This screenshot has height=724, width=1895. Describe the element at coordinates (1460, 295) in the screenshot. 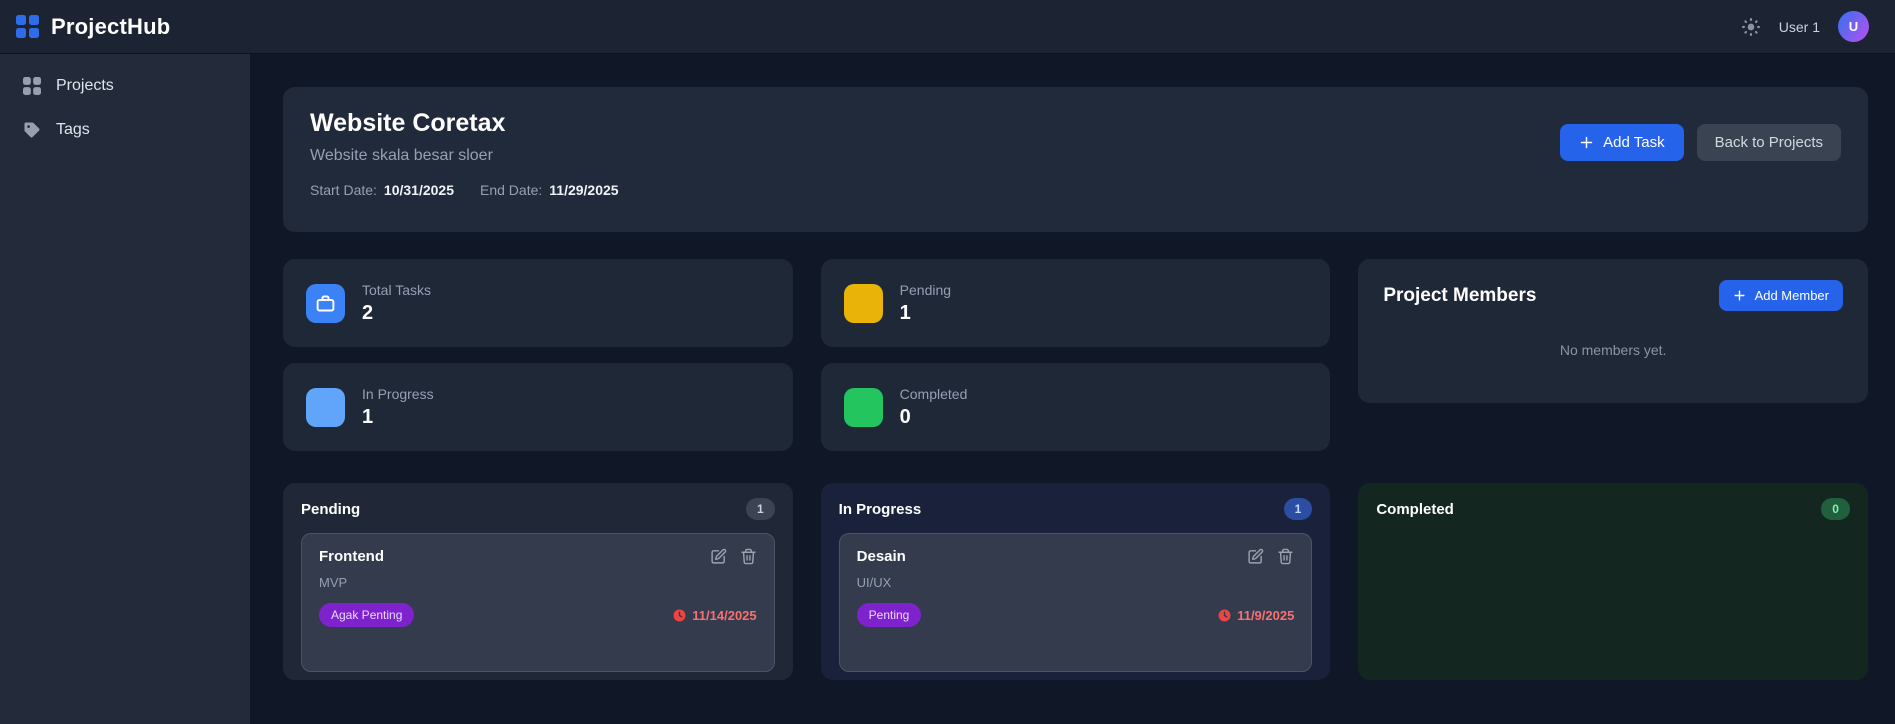

I see `members-title: Project Members` at that location.